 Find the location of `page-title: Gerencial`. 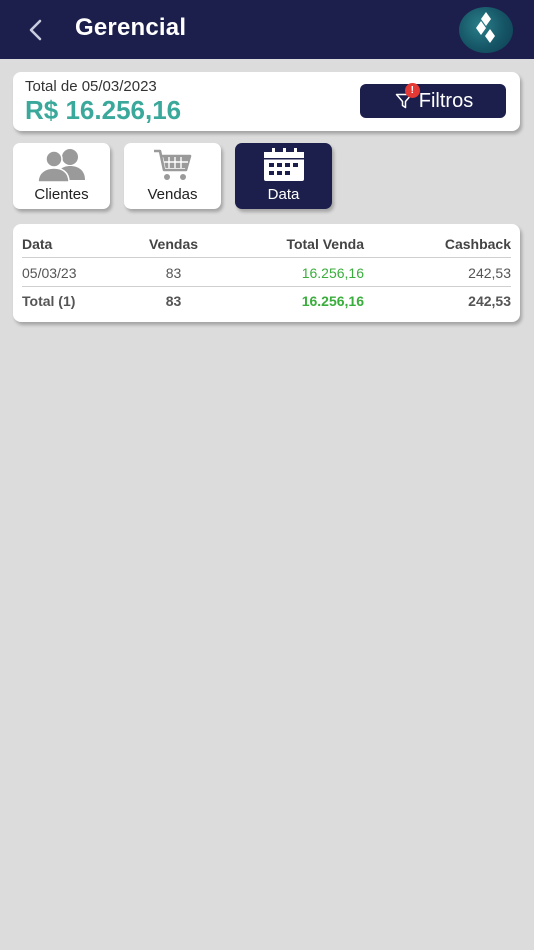

page-title: Gerencial is located at coordinates (131, 27).